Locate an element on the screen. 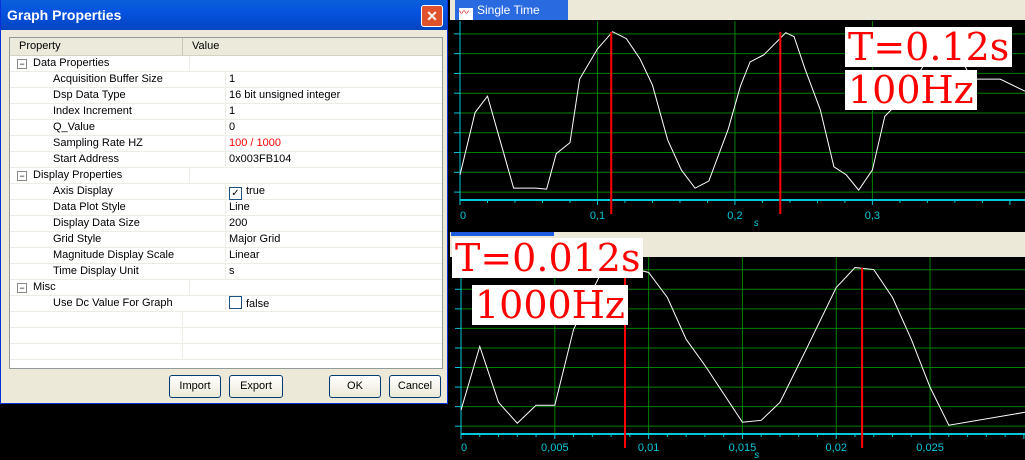 This screenshot has width=1025, height=460. property-value: 16 bit unsigned integer is located at coordinates (284, 95).